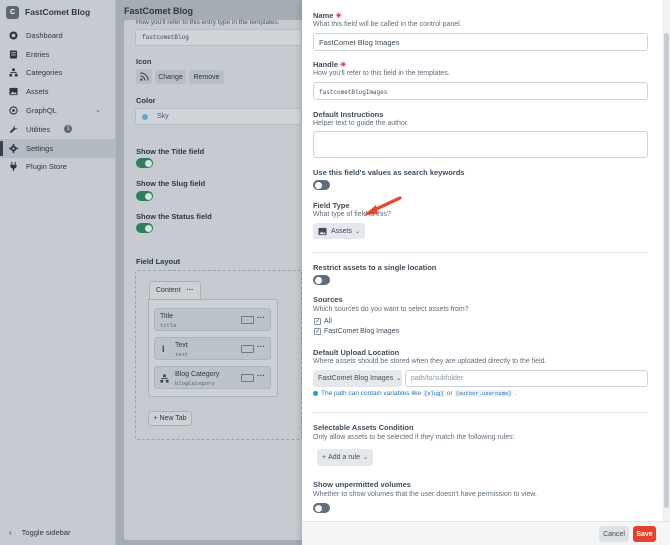 The height and width of the screenshot is (545, 670). I want to click on scrollbar, so click(666, 262).